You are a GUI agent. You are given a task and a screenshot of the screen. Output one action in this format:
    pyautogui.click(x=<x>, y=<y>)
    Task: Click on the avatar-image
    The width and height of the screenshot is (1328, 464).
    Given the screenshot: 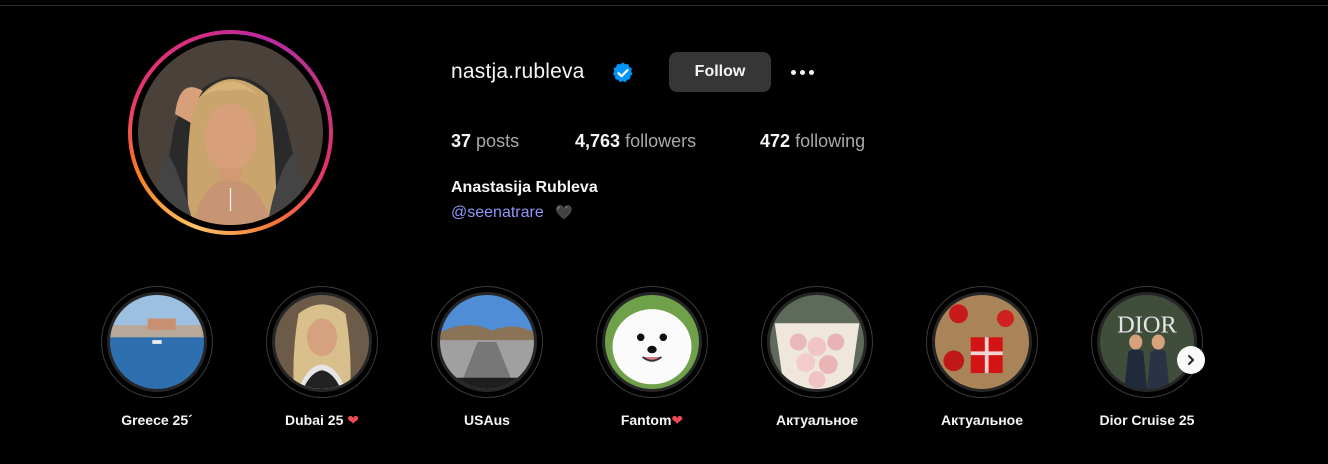 What is the action you would take?
    pyautogui.click(x=230, y=132)
    